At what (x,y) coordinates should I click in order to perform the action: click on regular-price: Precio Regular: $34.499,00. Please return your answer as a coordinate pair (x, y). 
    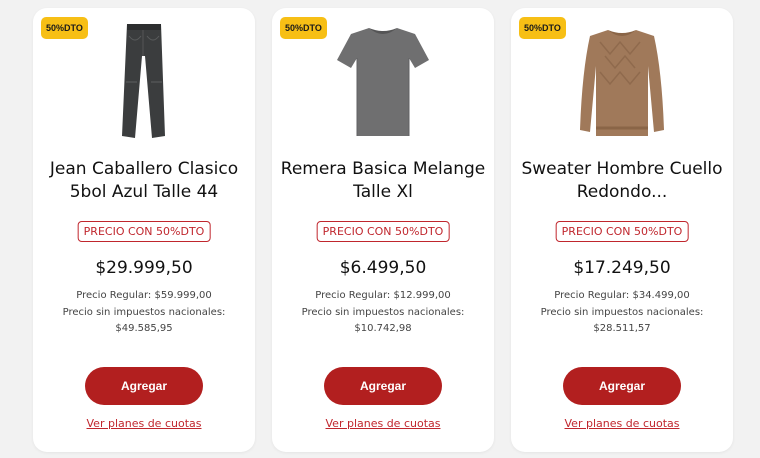
    Looking at the image, I should click on (622, 295).